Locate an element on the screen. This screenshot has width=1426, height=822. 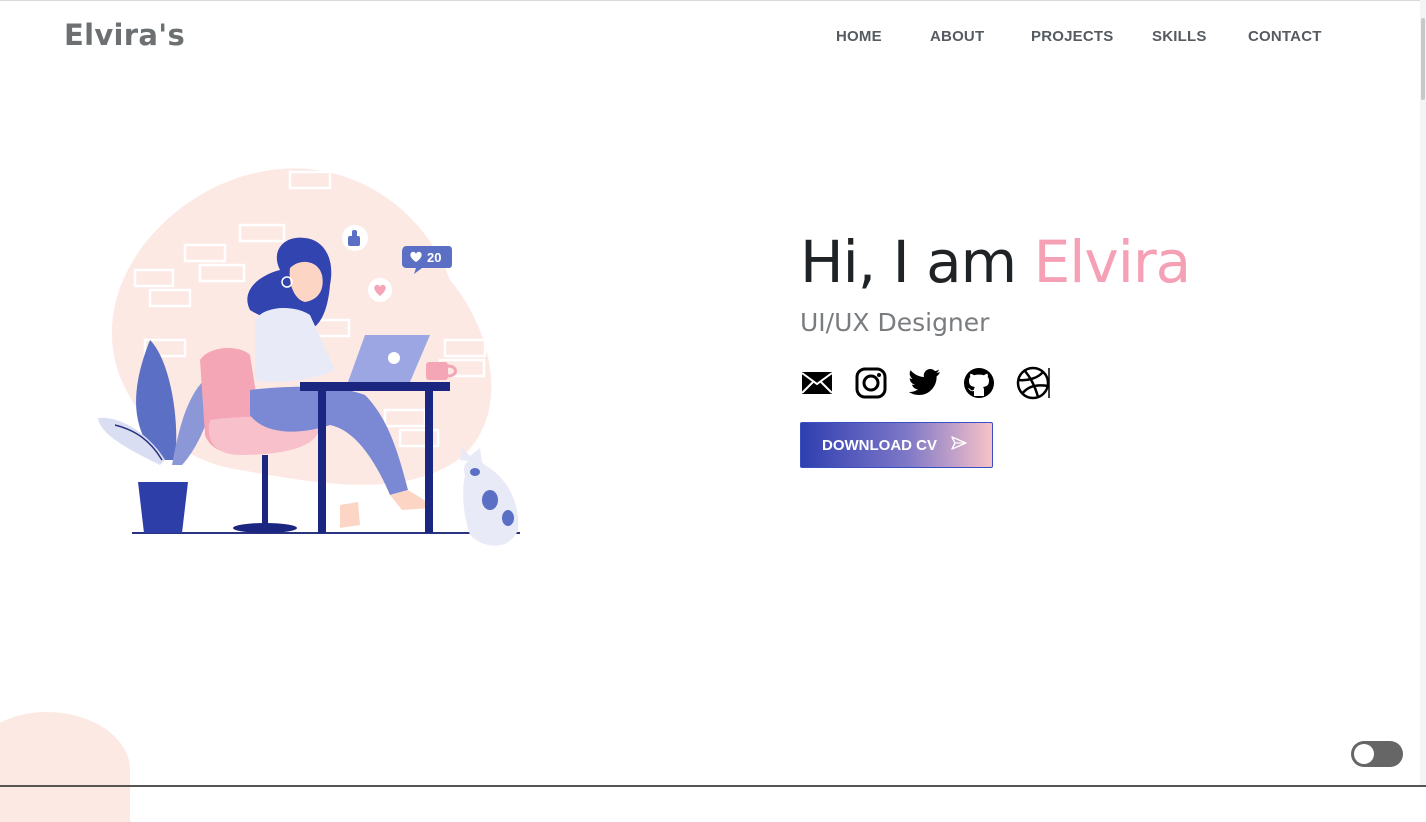
top-border is located at coordinates (713, 0).